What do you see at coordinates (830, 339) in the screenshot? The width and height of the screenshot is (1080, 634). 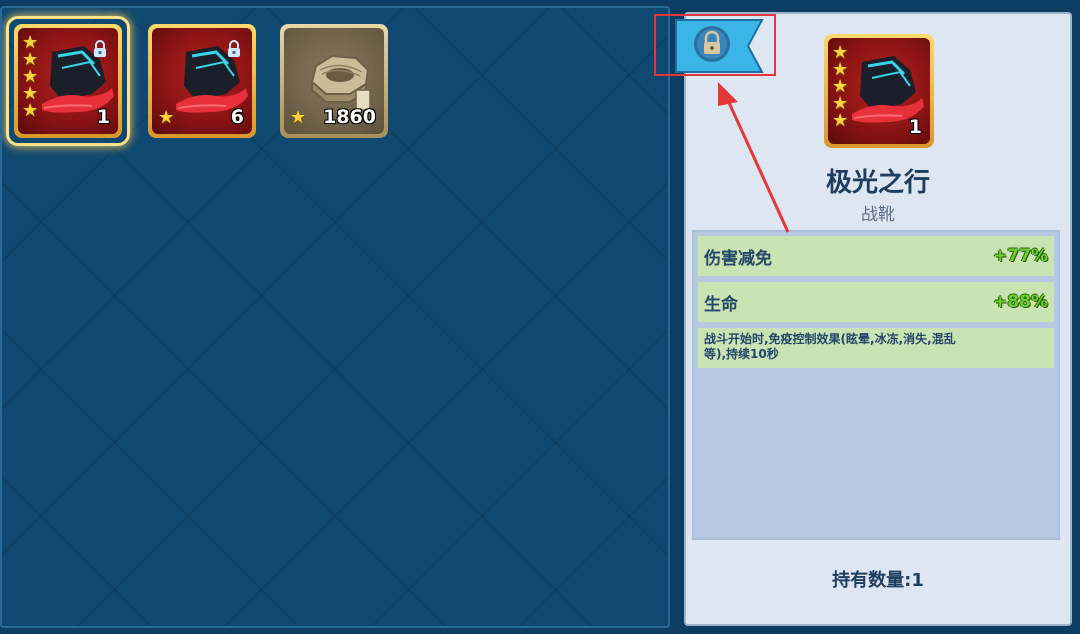 I see `description-line: 战斗开始时,免疫控制效果(眩晕,冰冻,消失,混乱` at bounding box center [830, 339].